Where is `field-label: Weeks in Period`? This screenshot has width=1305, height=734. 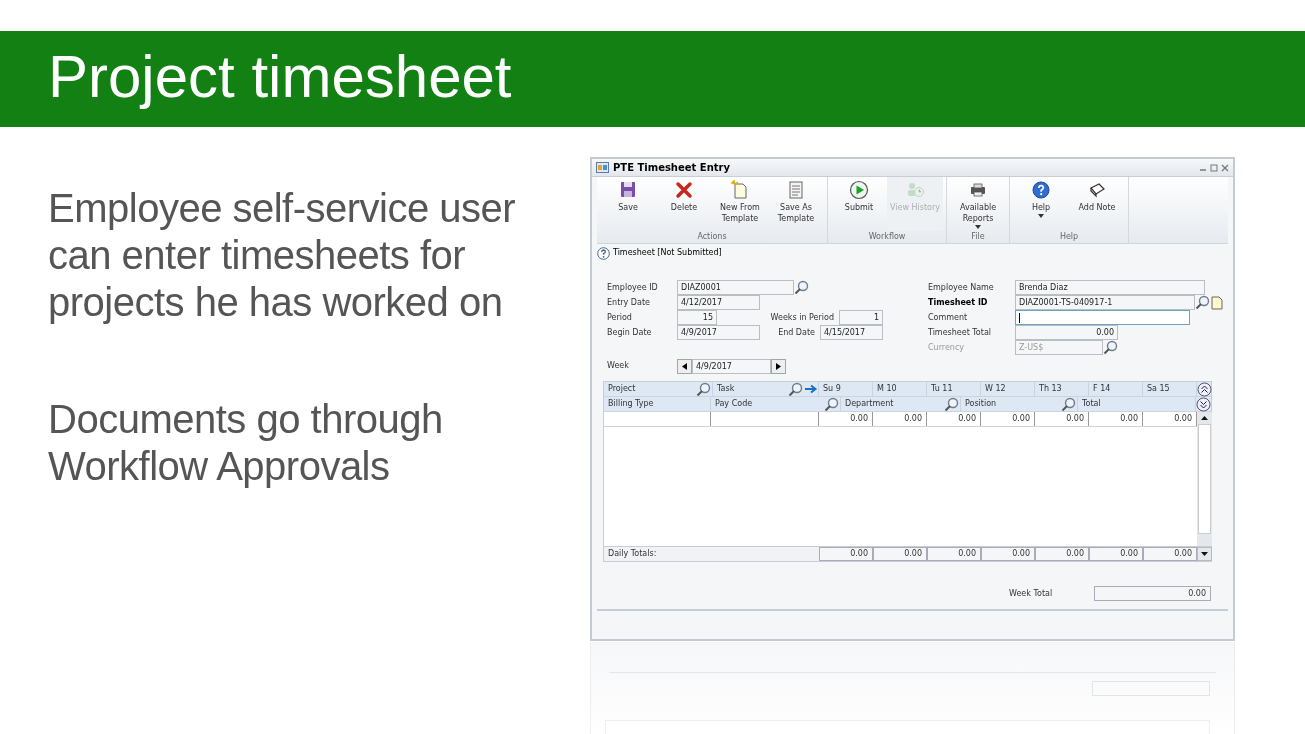 field-label: Weeks in Period is located at coordinates (802, 317).